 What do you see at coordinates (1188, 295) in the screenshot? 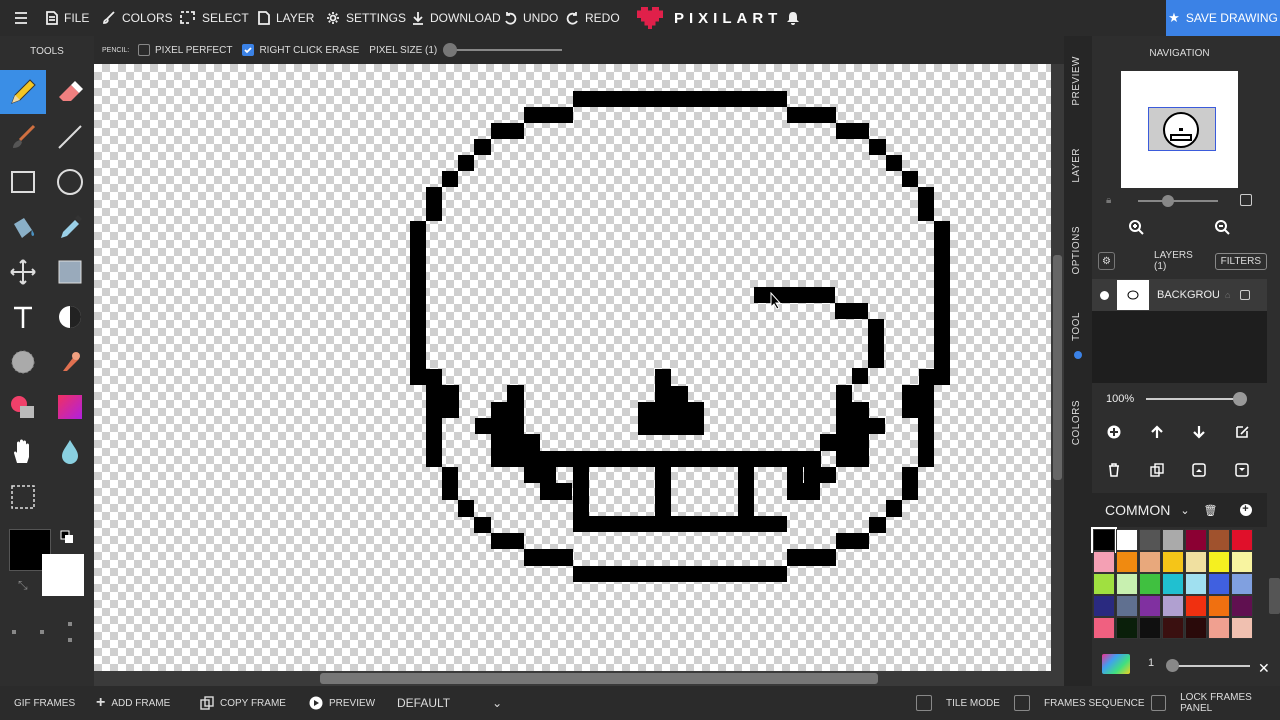
I see `layer-name: BACKGROUND` at bounding box center [1188, 295].